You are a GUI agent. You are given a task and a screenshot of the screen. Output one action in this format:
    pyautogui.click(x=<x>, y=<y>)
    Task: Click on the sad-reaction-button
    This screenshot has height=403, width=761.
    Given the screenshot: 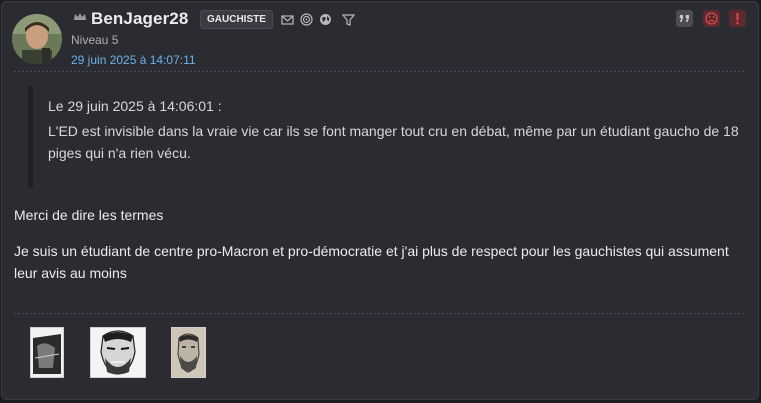 What is the action you would take?
    pyautogui.click(x=711, y=18)
    